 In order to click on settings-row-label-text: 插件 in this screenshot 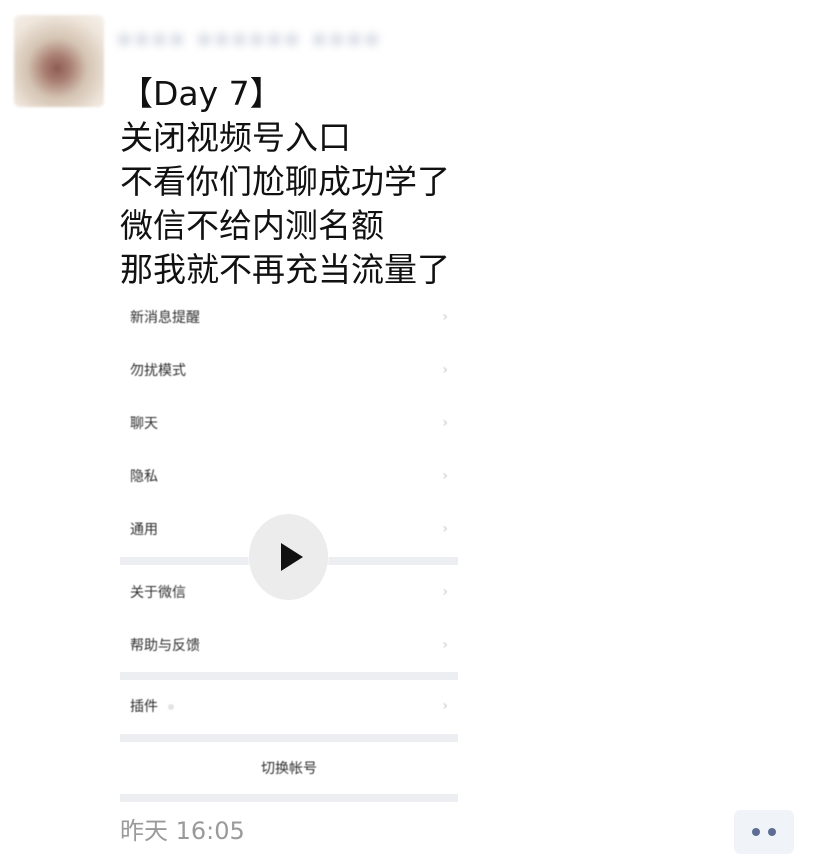, I will do `click(144, 707)`.